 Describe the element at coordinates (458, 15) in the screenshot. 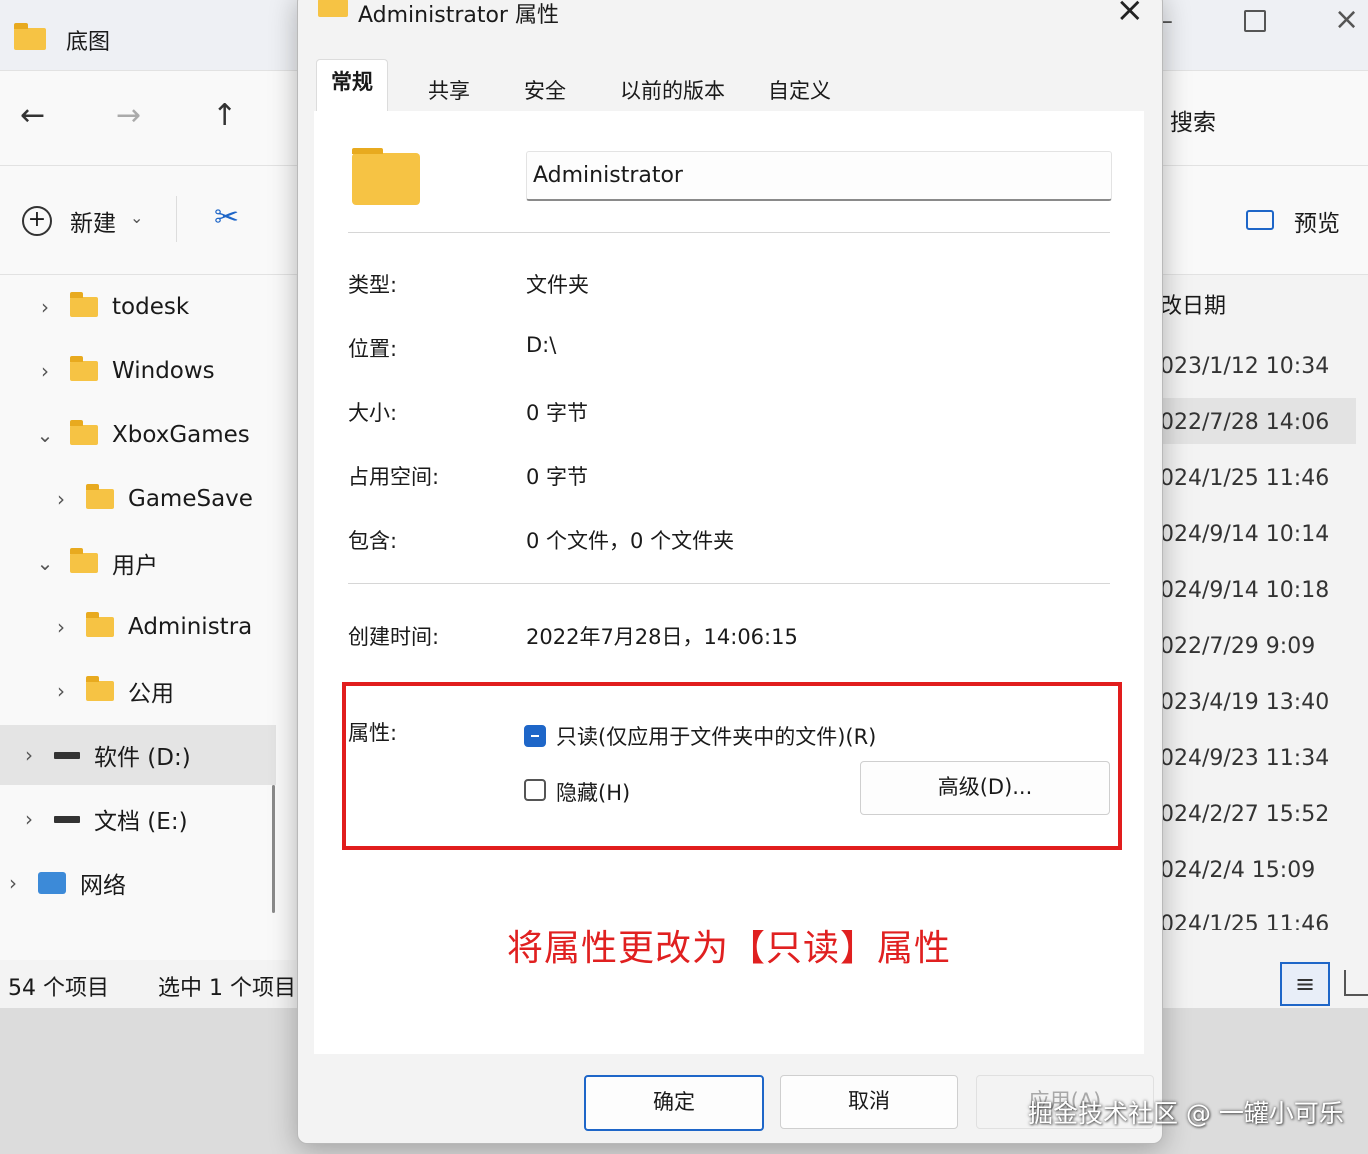

I see `dialog-title: Administrator 属性` at that location.